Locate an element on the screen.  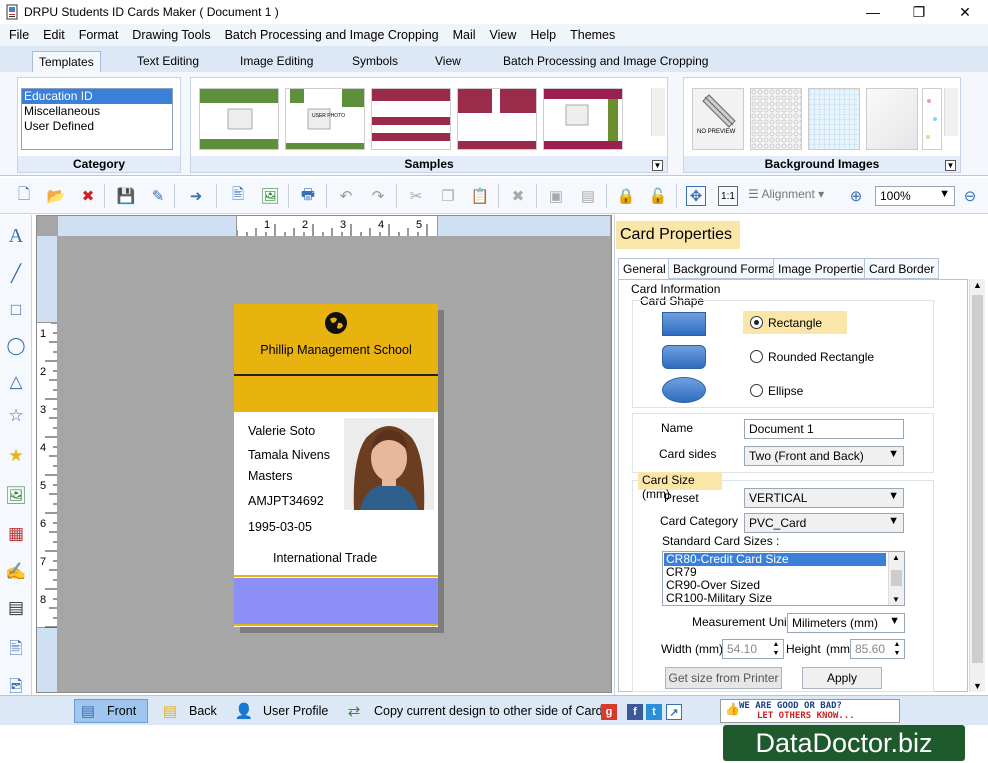
standard-size-item: CR100-Military Size is located at coordinates (718, 598).